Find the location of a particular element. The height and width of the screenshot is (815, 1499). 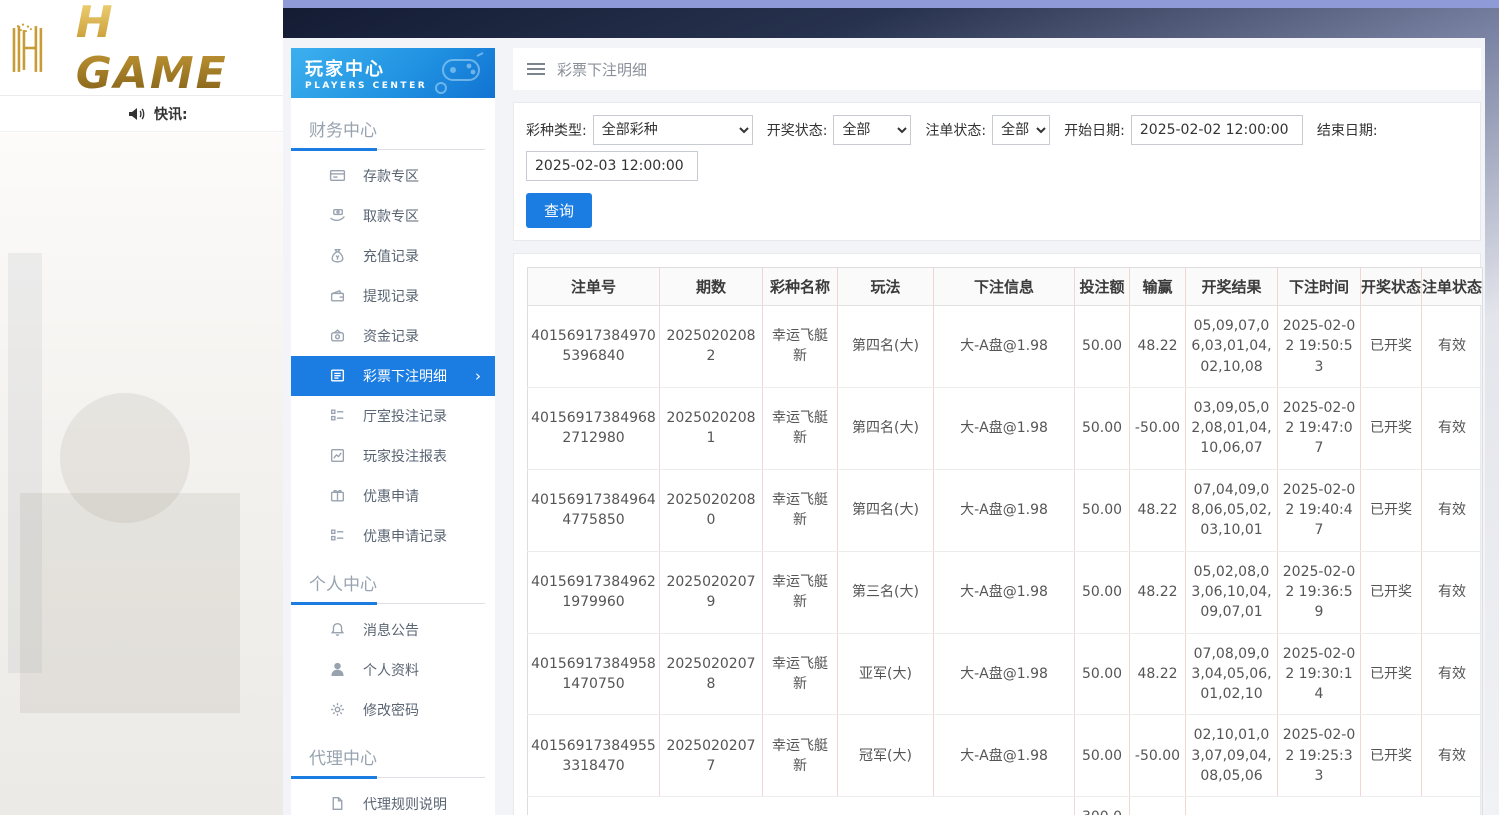

sidebar-section-title: 个人中心 is located at coordinates (388, 580).